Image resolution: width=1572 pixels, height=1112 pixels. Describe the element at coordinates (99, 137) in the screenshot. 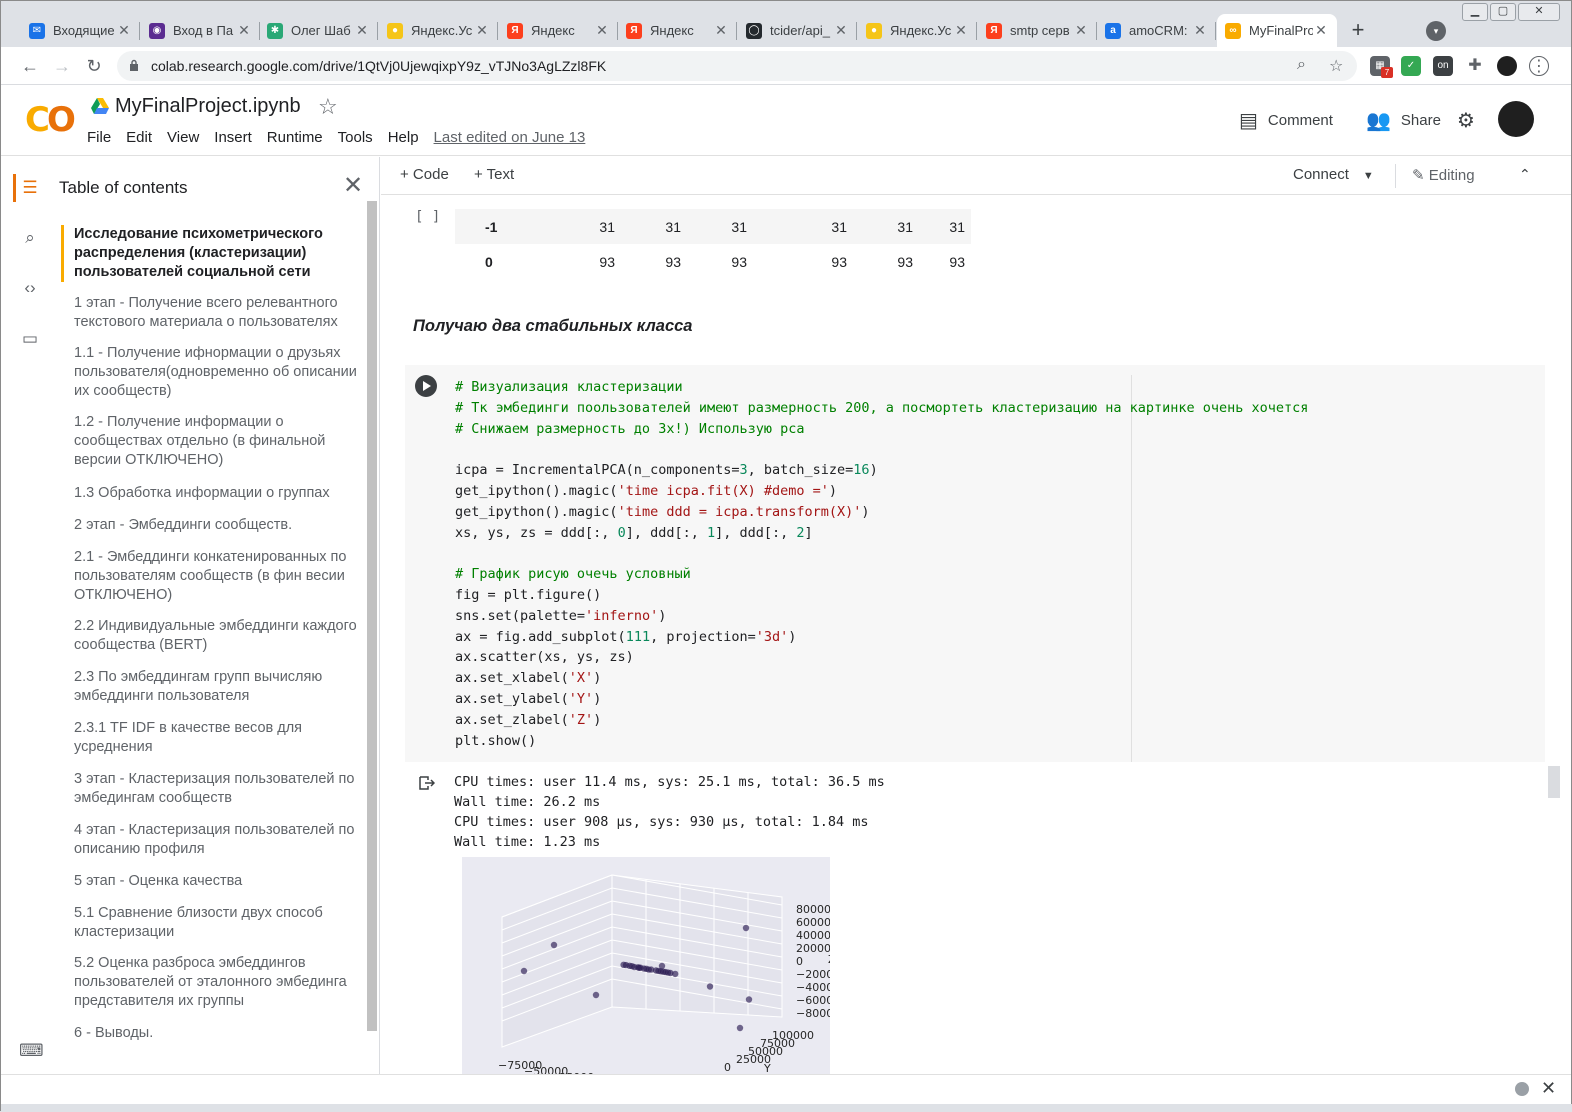

I see `menu-file: File` at that location.